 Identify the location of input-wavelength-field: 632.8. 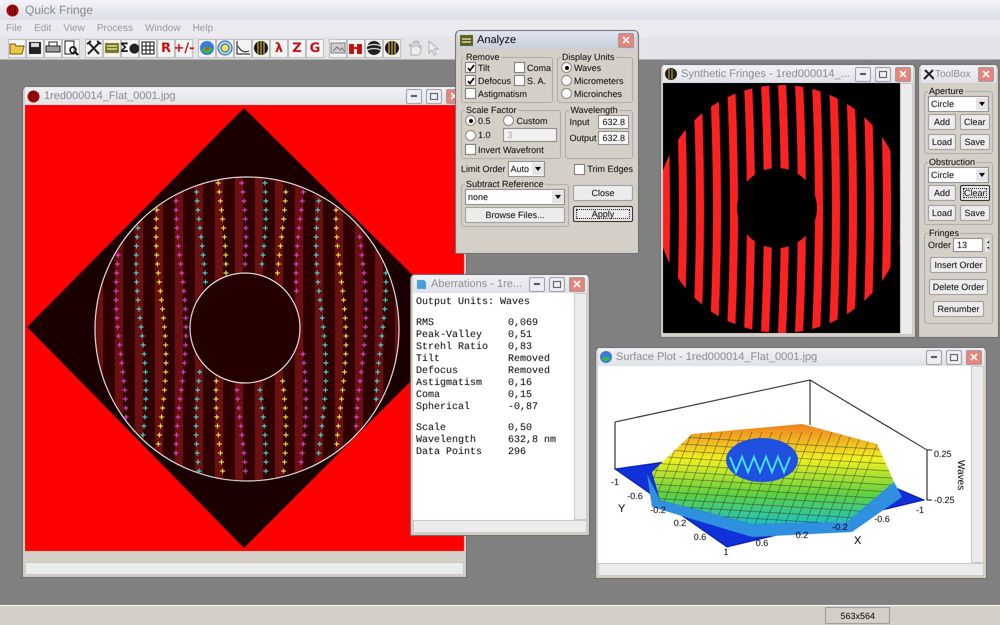
(613, 122).